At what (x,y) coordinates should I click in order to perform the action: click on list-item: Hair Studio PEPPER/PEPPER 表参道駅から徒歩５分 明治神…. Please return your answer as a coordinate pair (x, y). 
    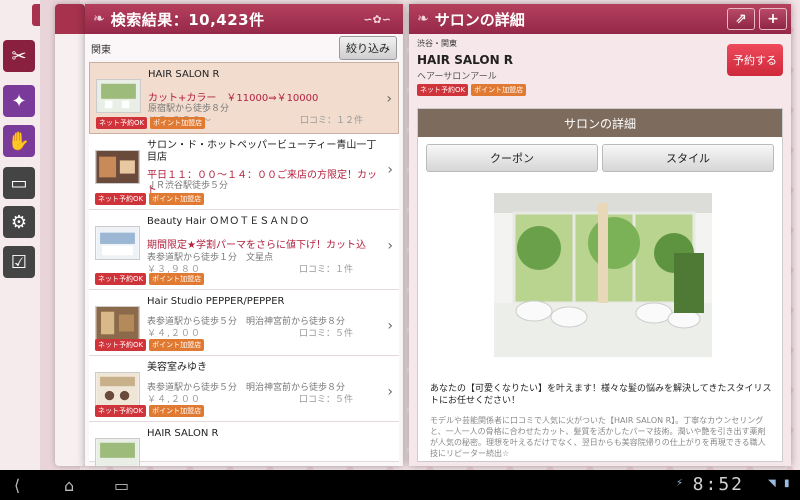
    Looking at the image, I should click on (244, 323).